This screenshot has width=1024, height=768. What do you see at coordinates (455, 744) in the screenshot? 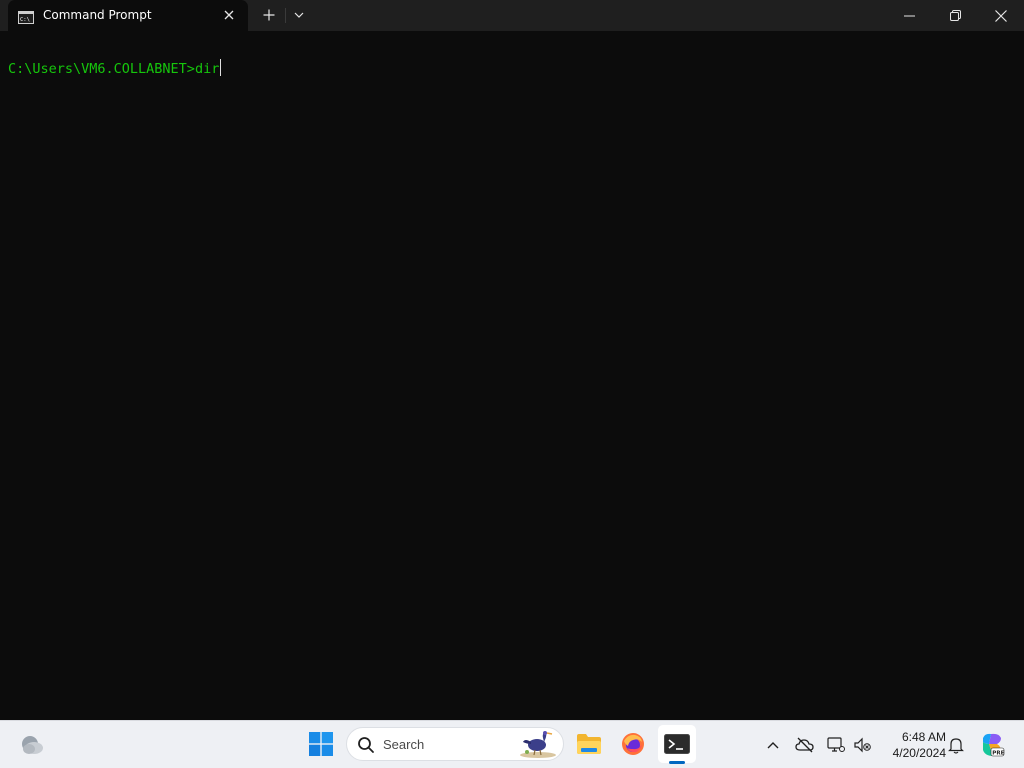
I see `search-box: Search` at bounding box center [455, 744].